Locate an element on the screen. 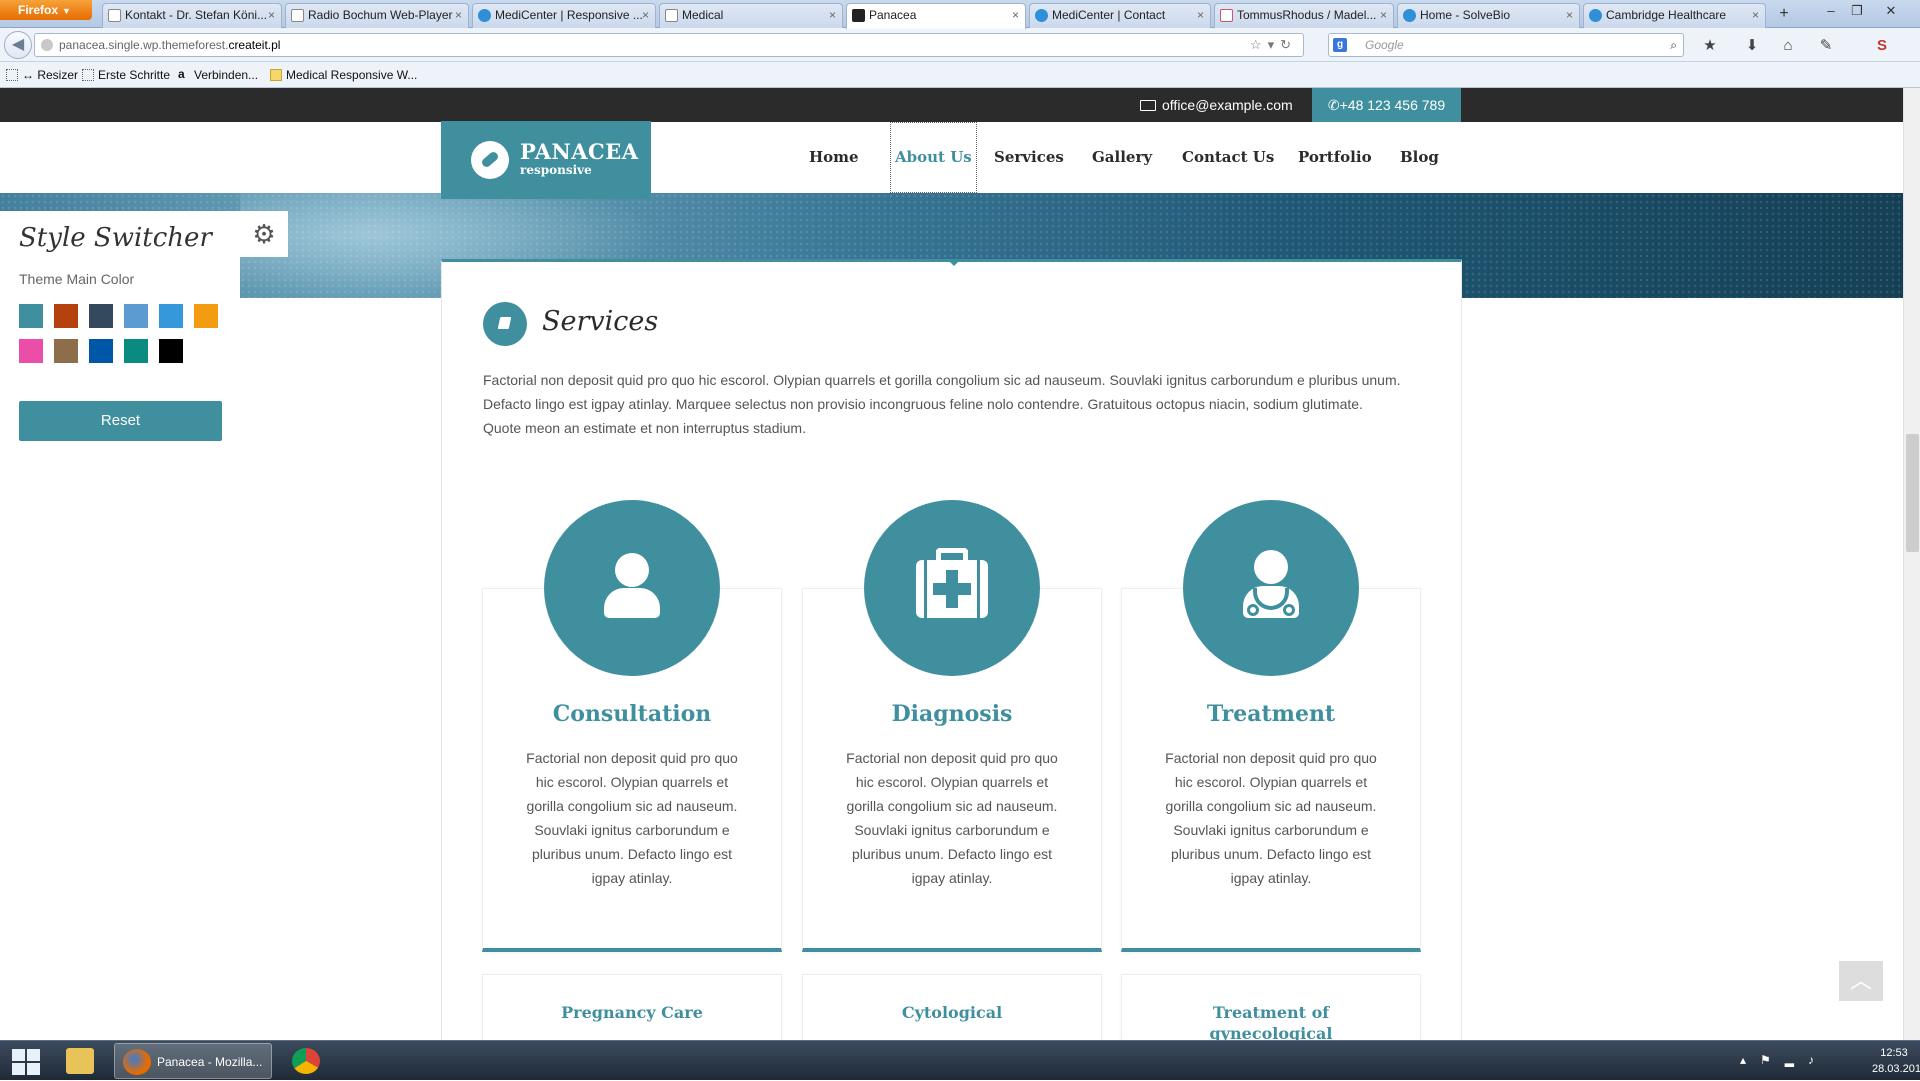  menu-item-portfolio: Portfolio is located at coordinates (1335, 157).